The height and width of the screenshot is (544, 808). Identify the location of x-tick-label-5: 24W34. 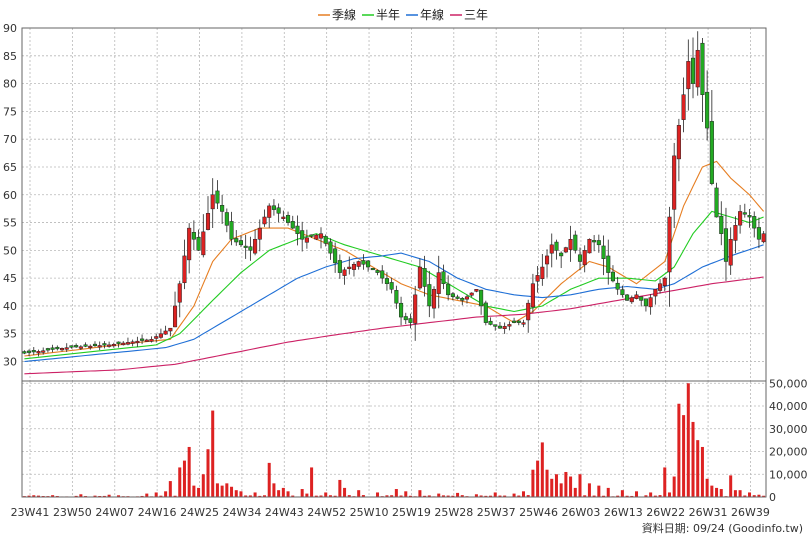
(241, 512).